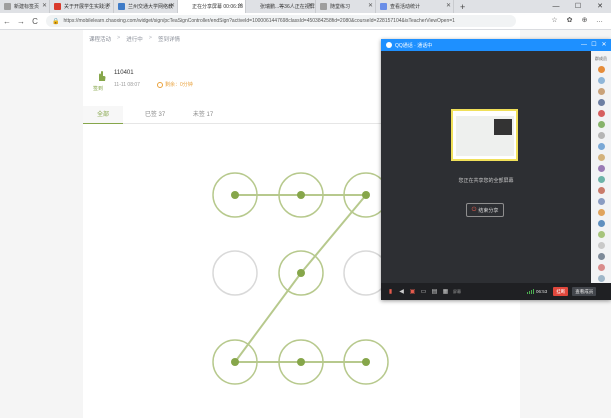  I want to click on tab-unsigned: 未签 17, so click(203, 115).